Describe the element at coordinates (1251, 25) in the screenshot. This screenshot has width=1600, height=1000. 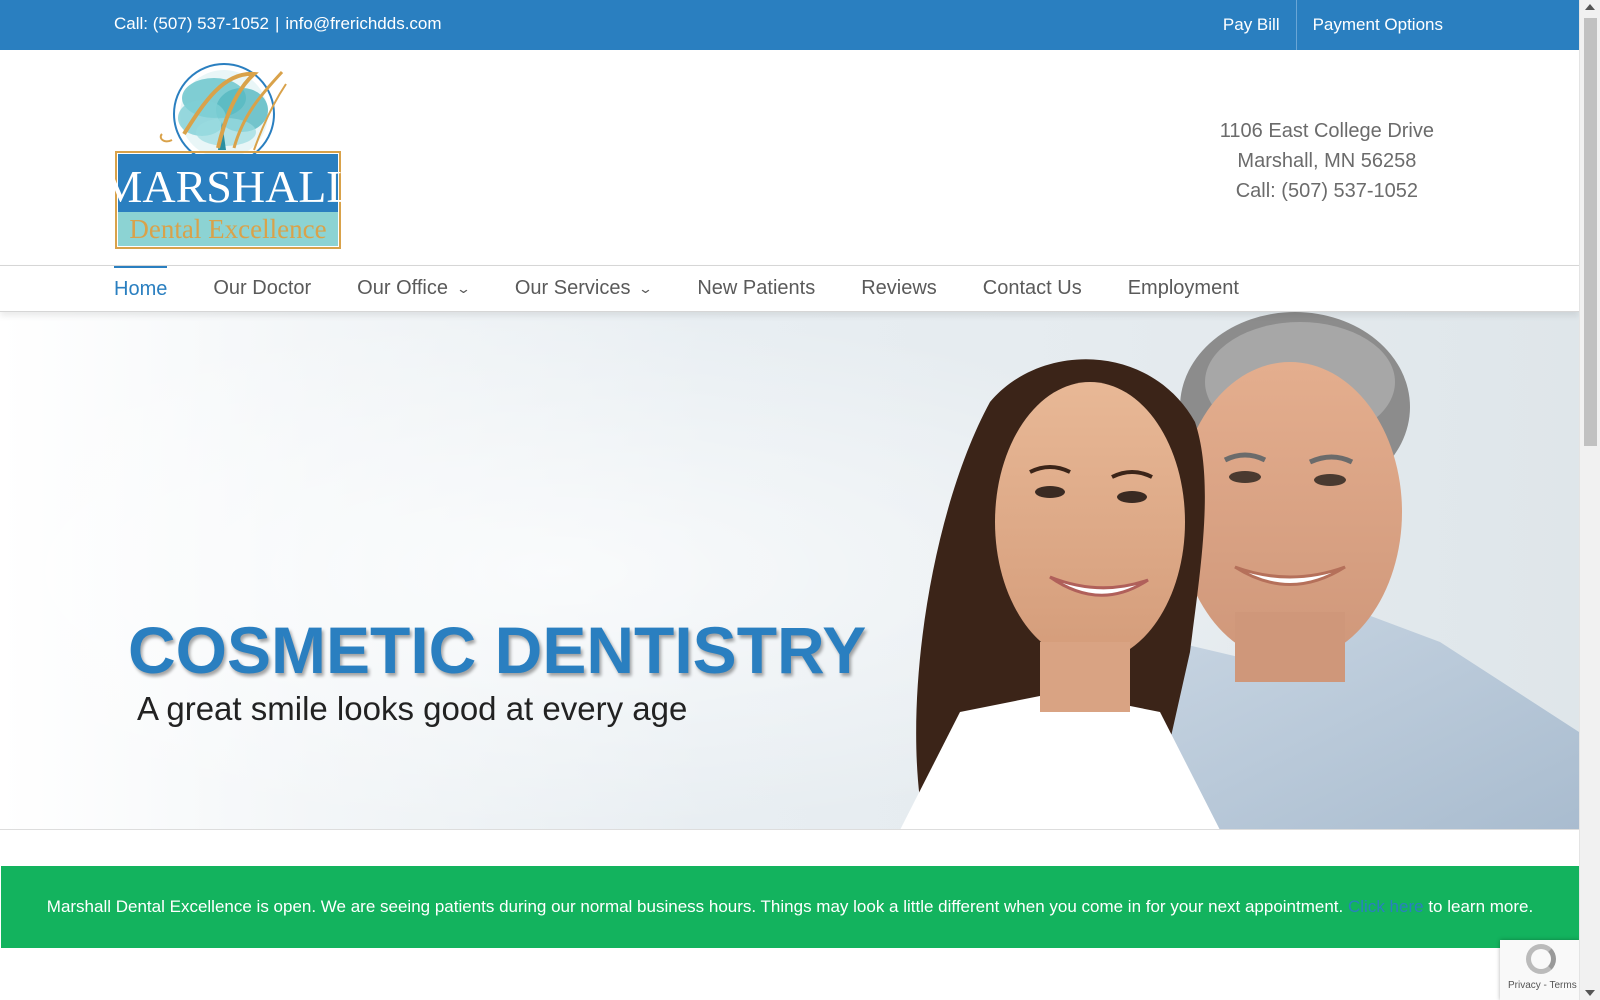
I see `pay-bill-link: Pay Bill` at that location.